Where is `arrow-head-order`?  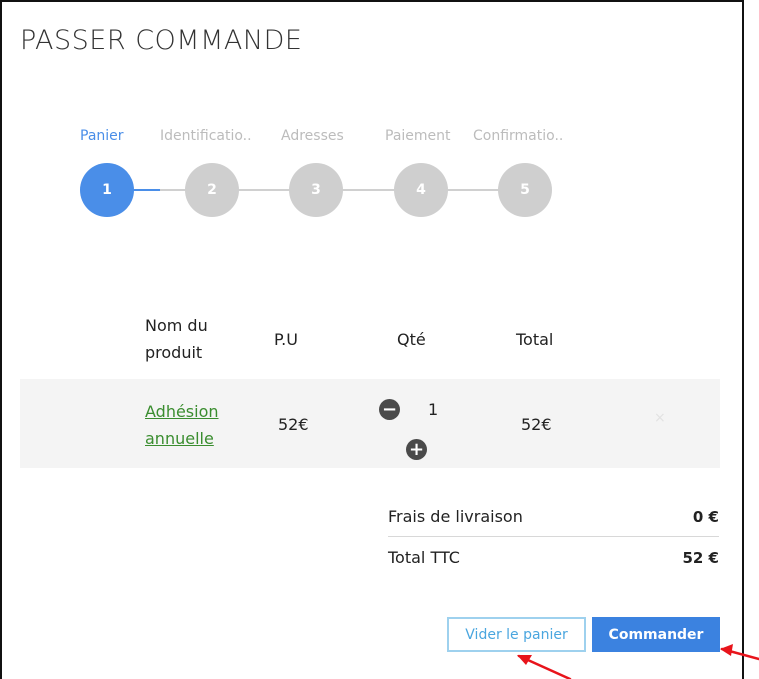
arrow-head-order is located at coordinates (726, 650).